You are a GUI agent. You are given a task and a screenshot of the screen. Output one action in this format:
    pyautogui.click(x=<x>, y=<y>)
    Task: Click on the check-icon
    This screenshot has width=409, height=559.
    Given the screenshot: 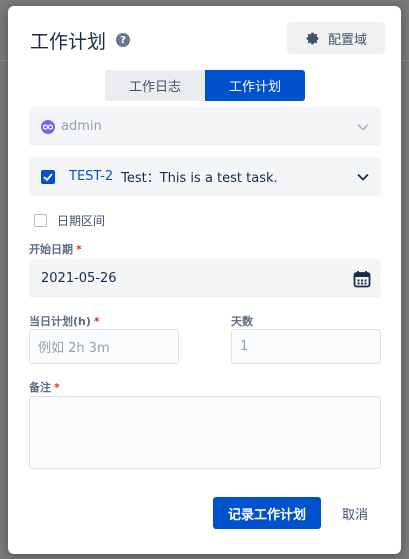 What is the action you would take?
    pyautogui.click(x=48, y=176)
    